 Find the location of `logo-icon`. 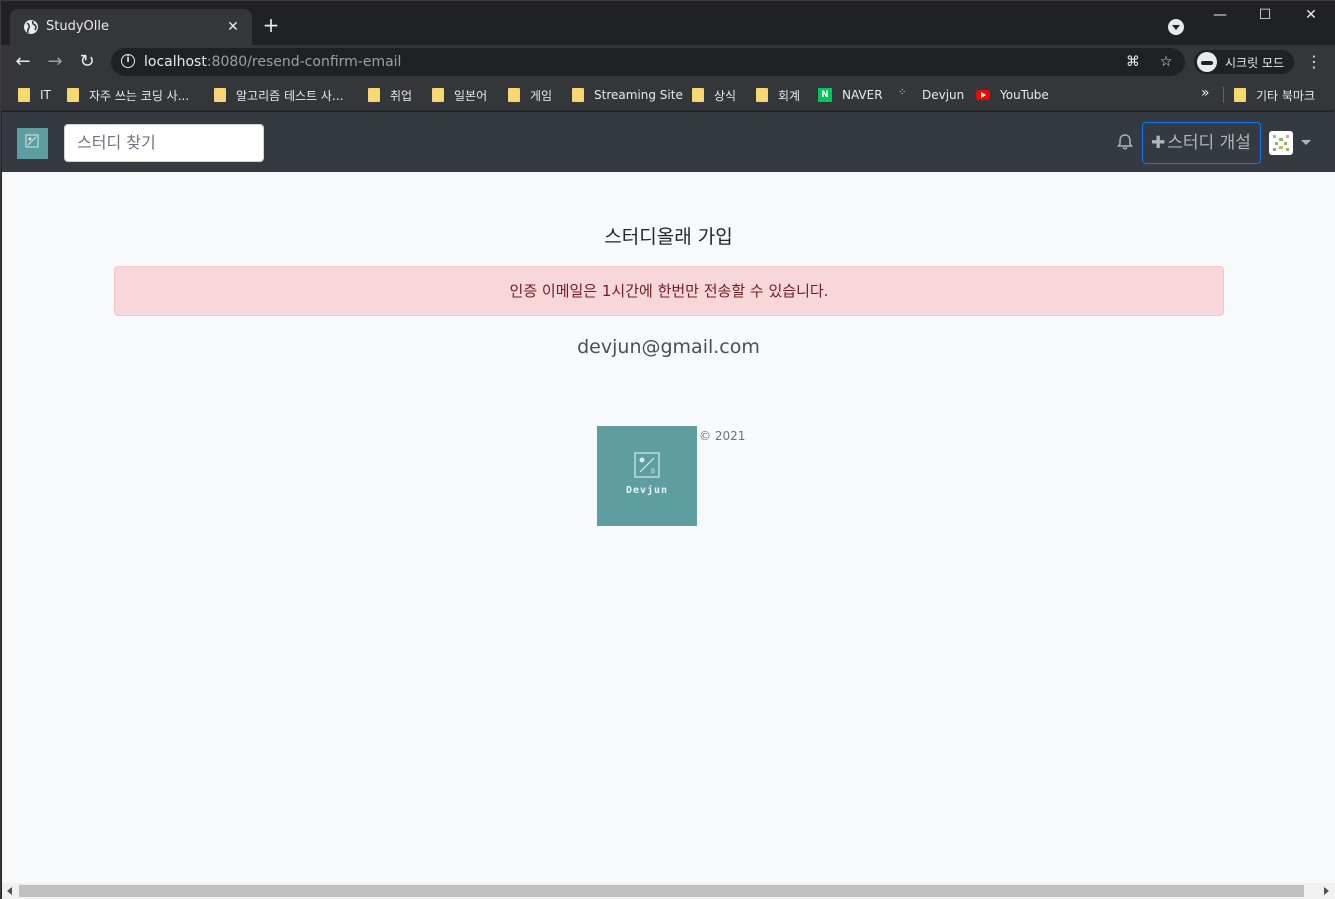

logo-icon is located at coordinates (32, 141).